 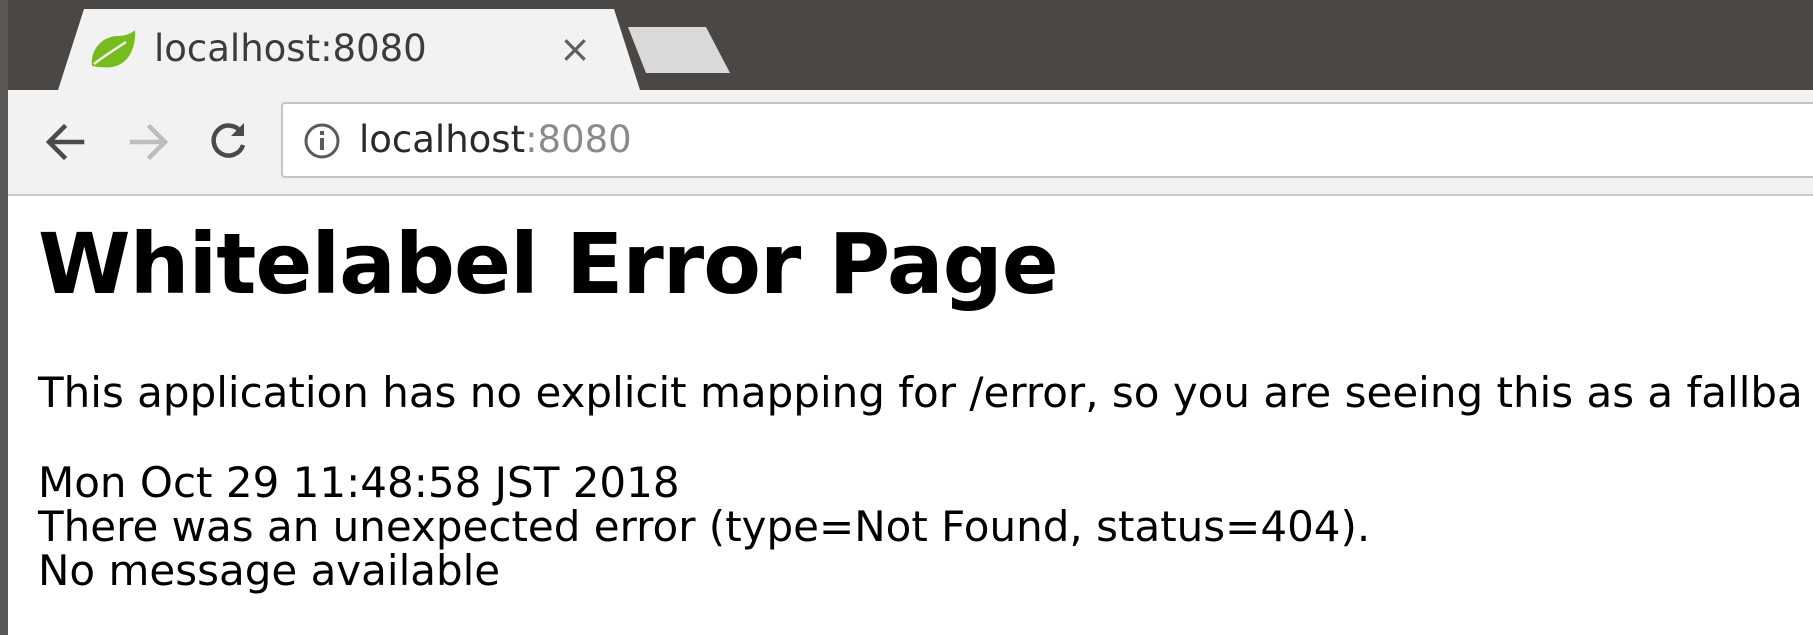 What do you see at coordinates (113, 49) in the screenshot?
I see `spring-leaf-icon` at bounding box center [113, 49].